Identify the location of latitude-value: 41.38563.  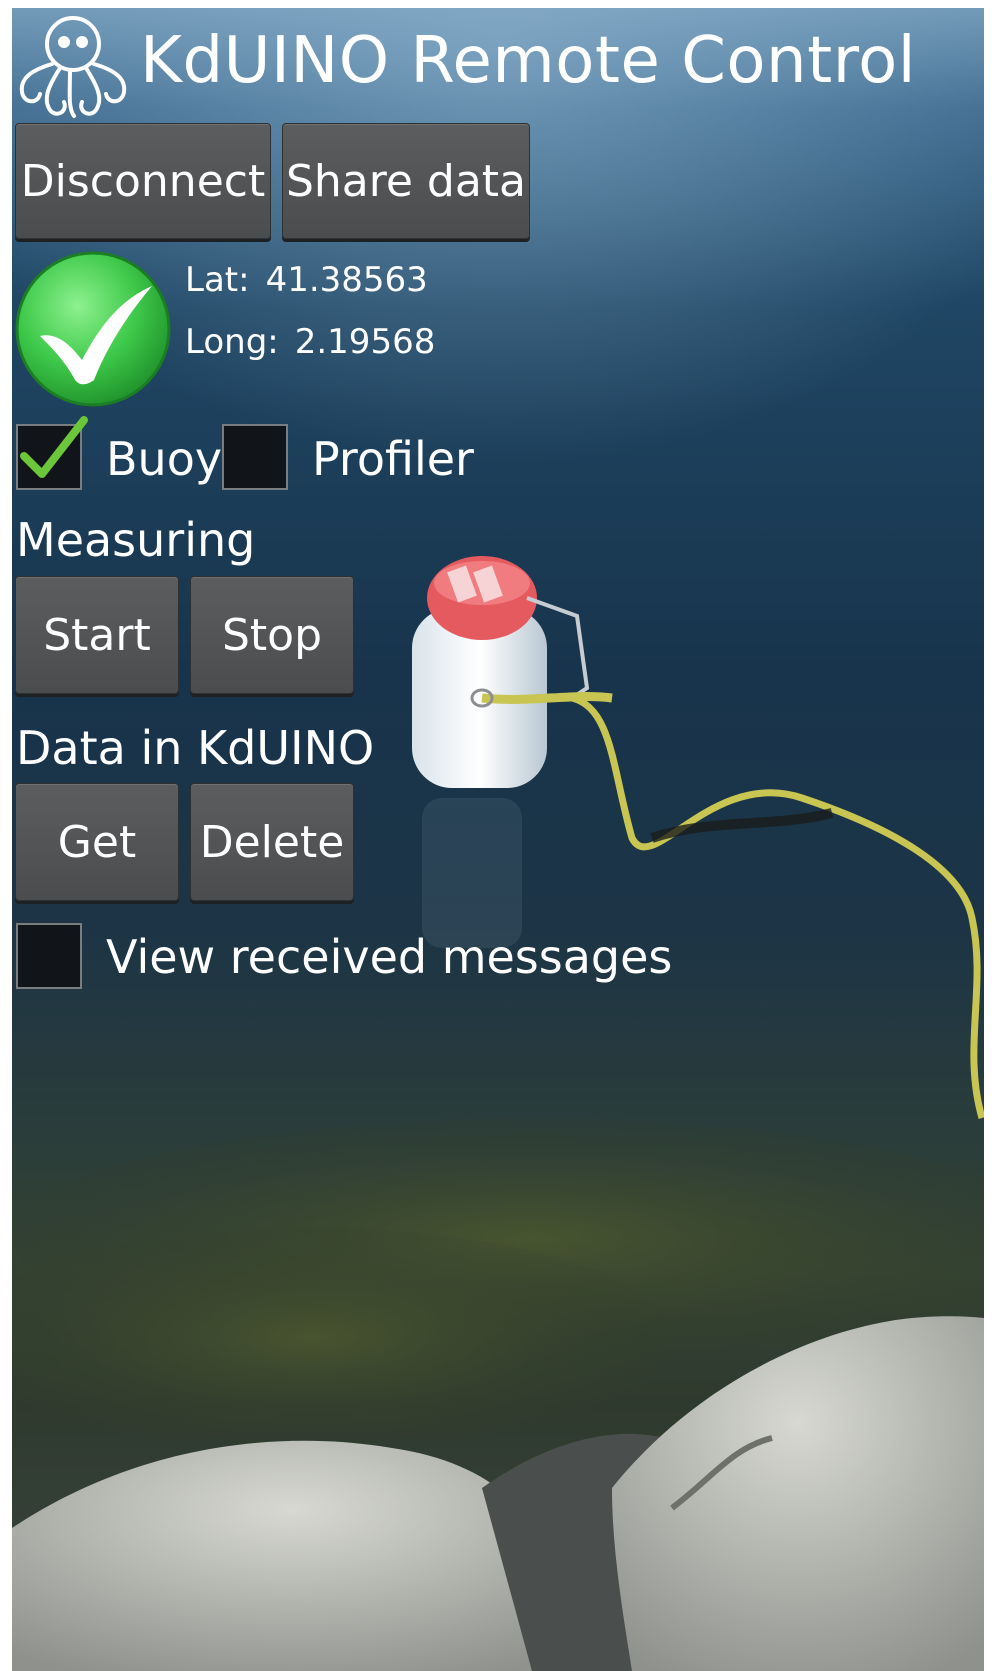
(346, 280).